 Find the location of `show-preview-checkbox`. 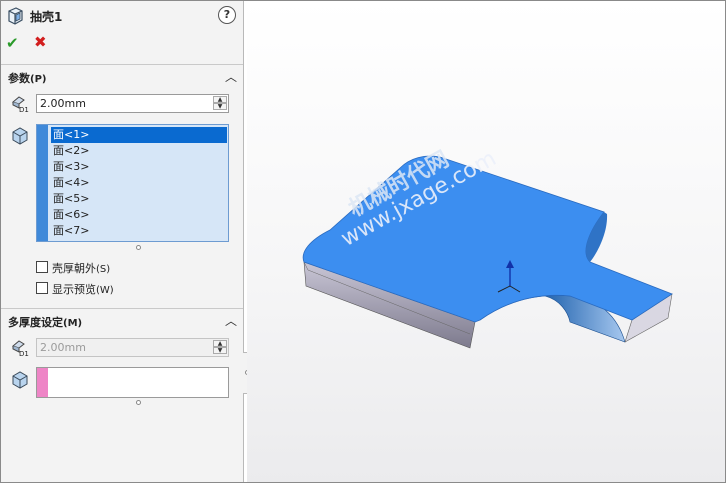

show-preview-checkbox is located at coordinates (42, 288).